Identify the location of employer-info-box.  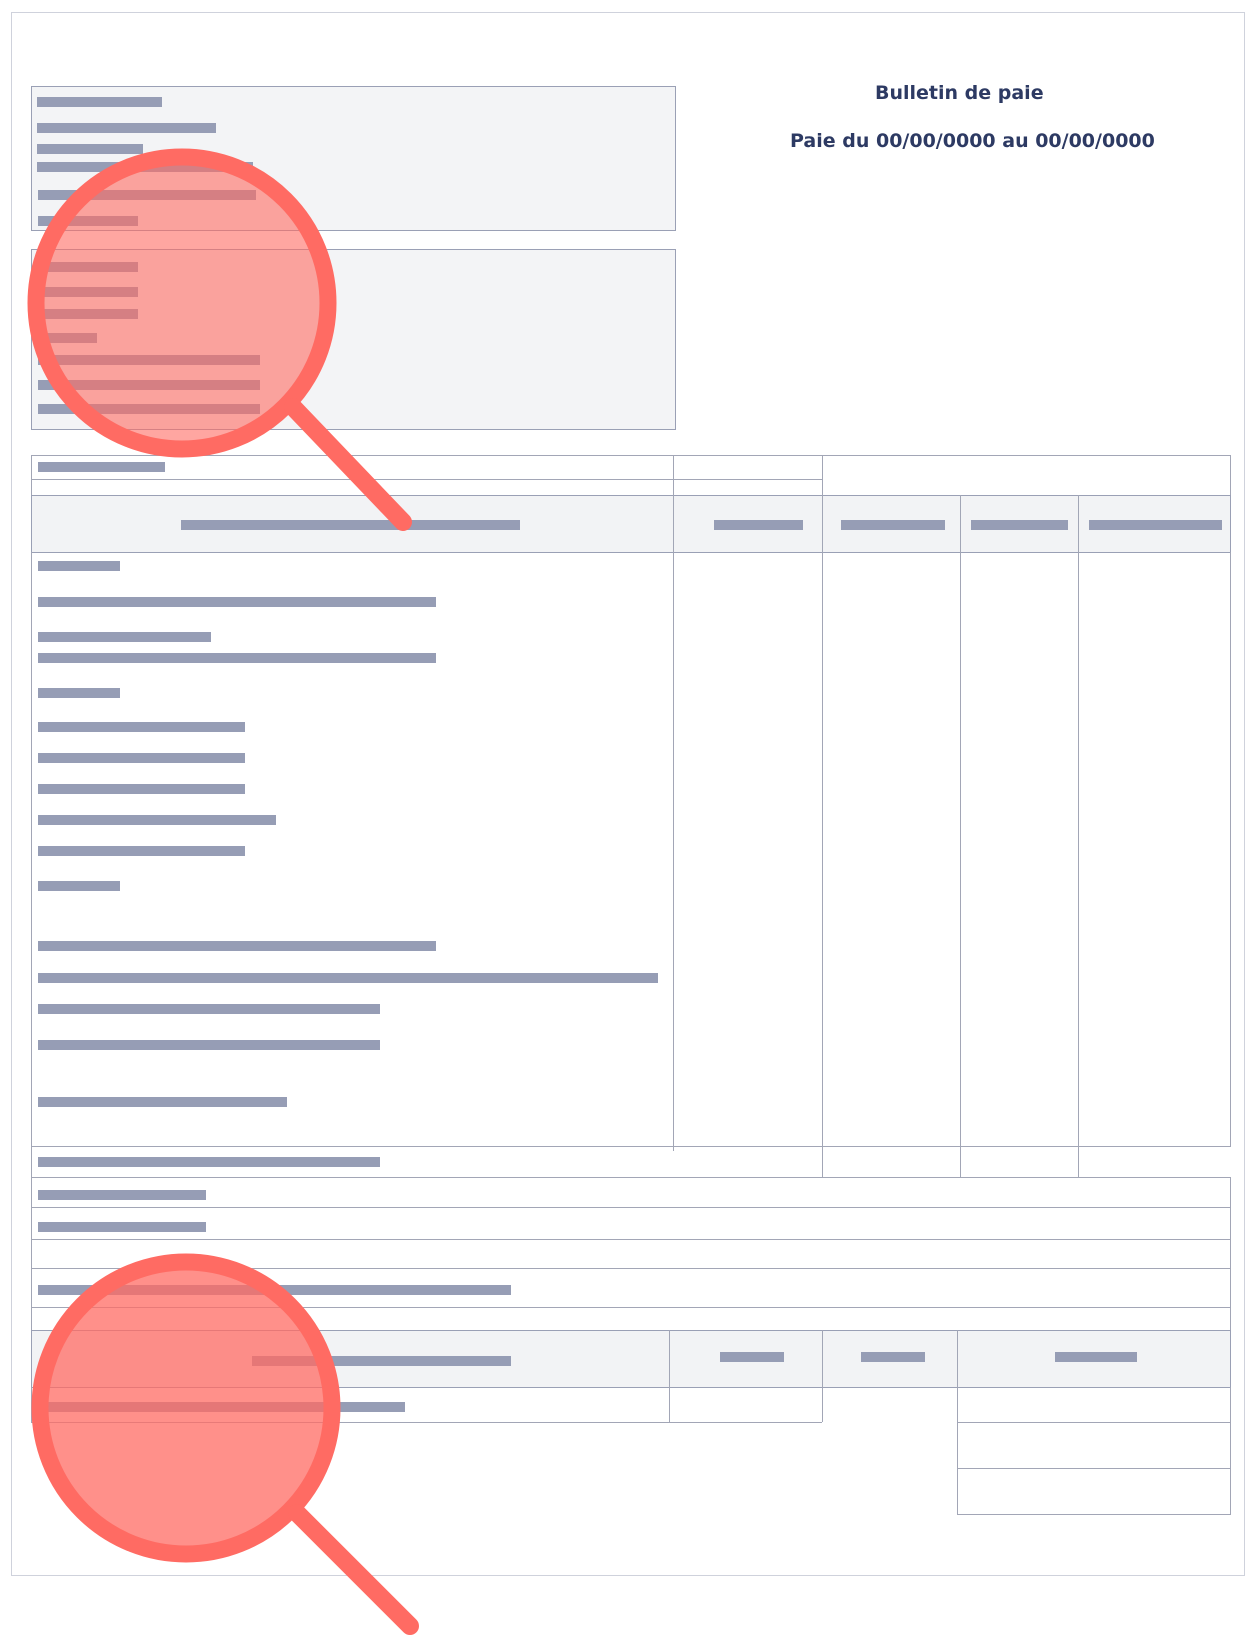
(353, 158).